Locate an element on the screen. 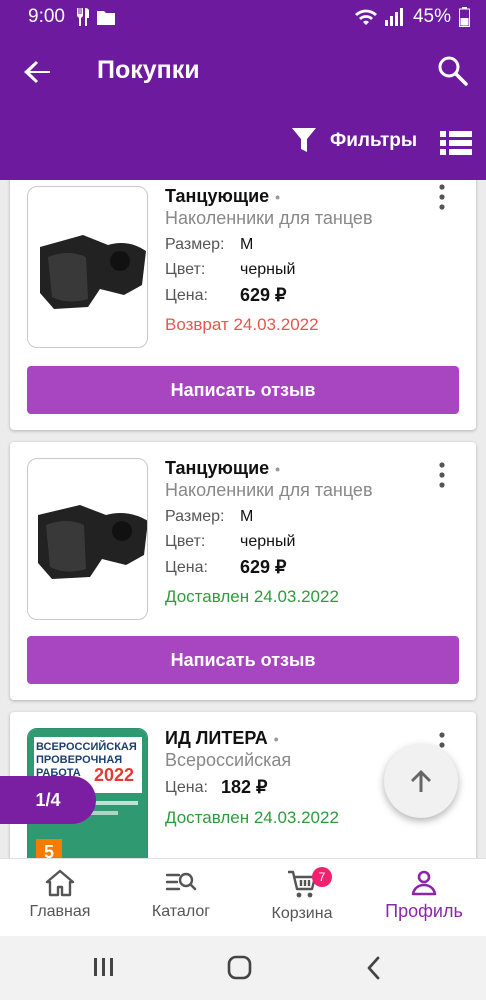 The height and width of the screenshot is (1000, 486). signal-icon is located at coordinates (393, 17).